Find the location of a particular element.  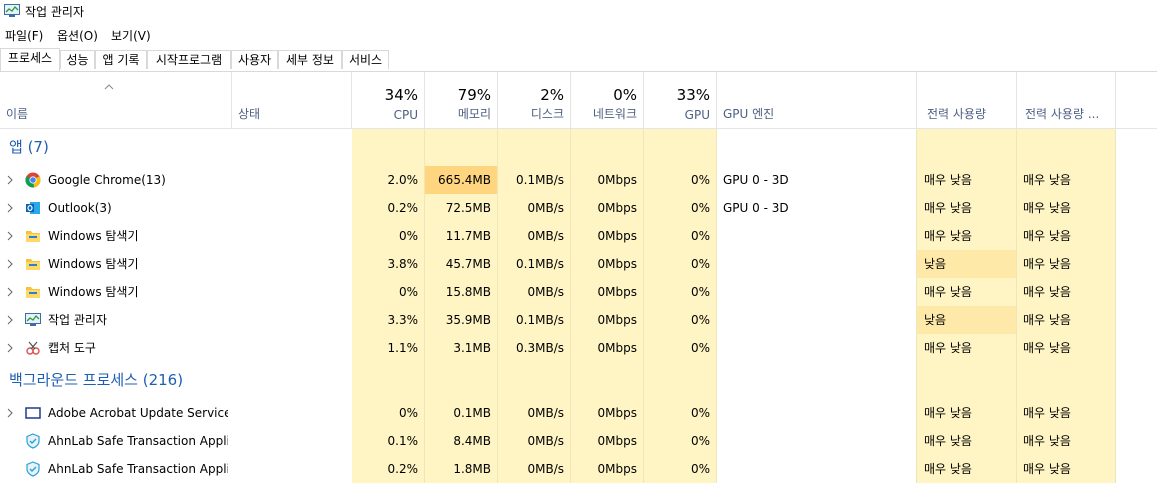

cell-cpu: 3.3% is located at coordinates (388, 320).